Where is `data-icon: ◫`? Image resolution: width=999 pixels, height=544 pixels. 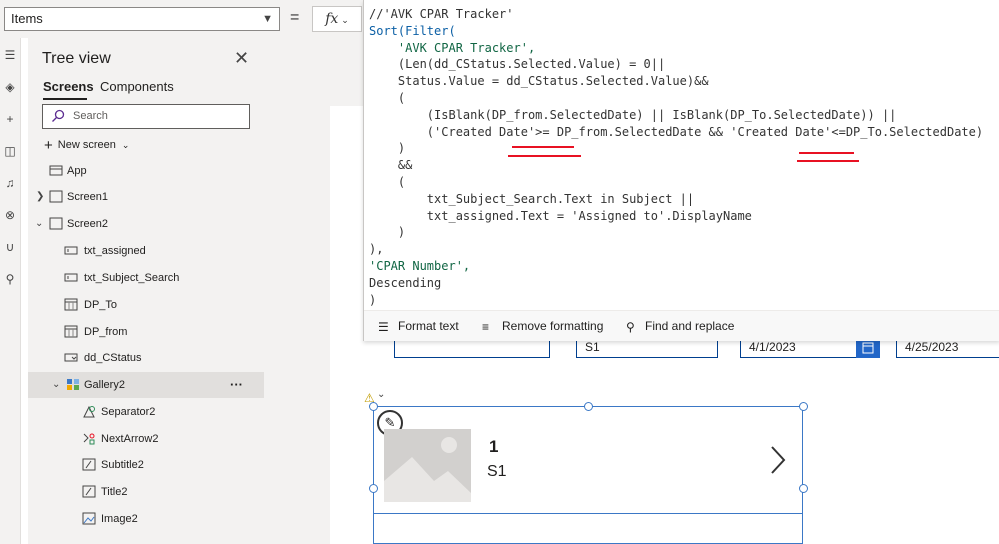
data-icon: ◫ is located at coordinates (10, 151).